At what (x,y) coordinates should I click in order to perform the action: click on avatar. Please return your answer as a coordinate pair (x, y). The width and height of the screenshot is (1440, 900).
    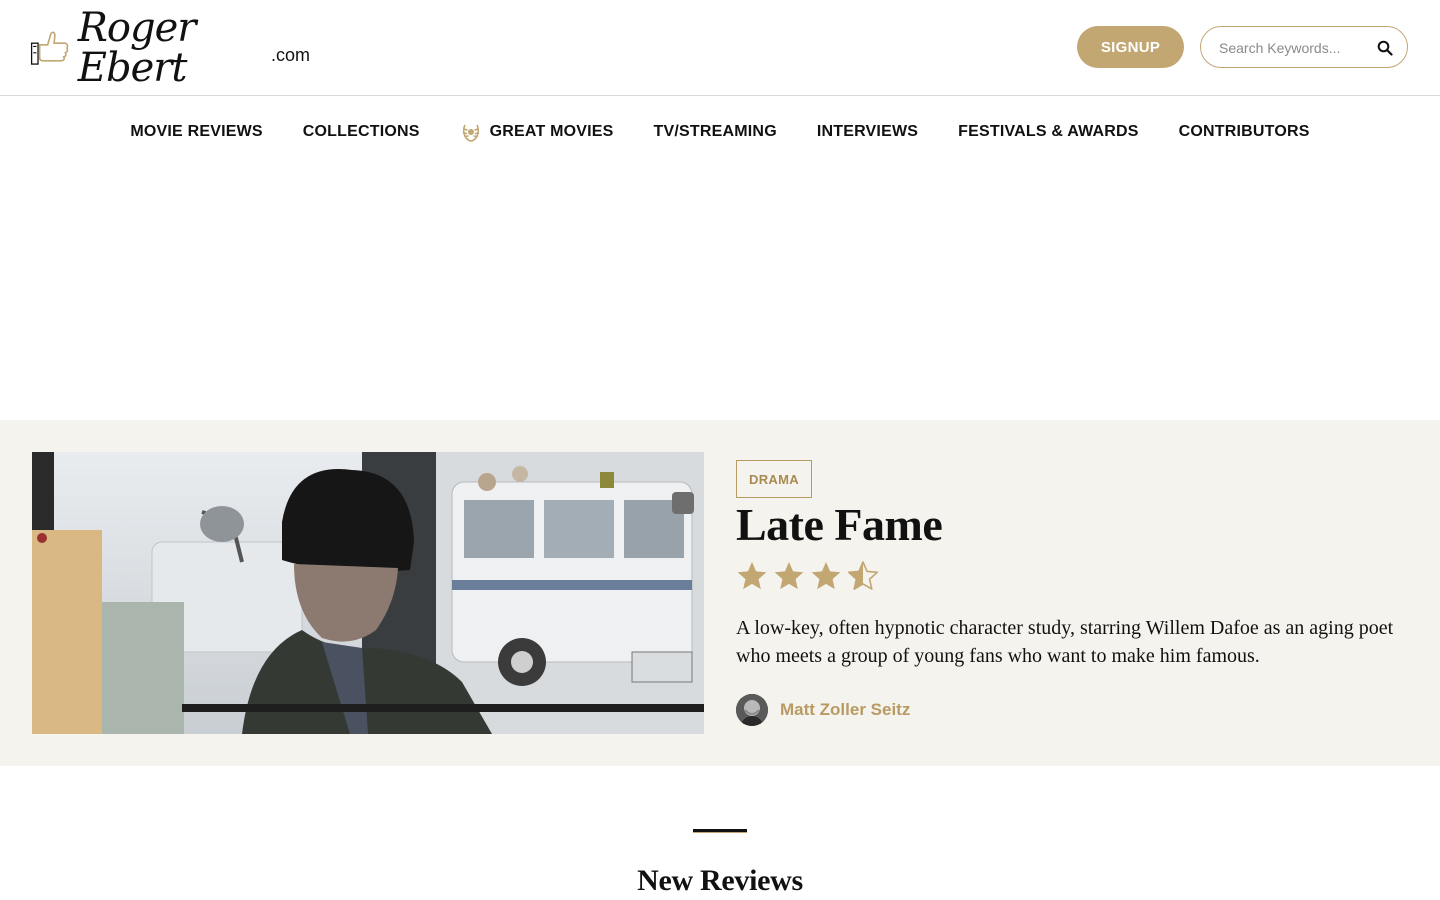
    Looking at the image, I should click on (752, 710).